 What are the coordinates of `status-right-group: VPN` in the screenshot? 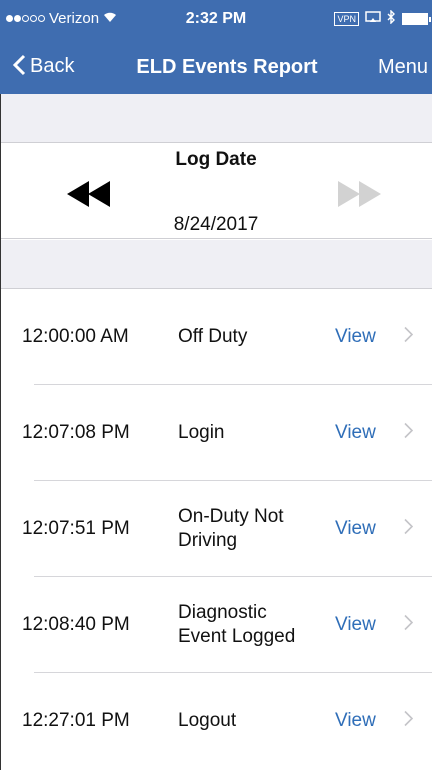 It's located at (382, 18).